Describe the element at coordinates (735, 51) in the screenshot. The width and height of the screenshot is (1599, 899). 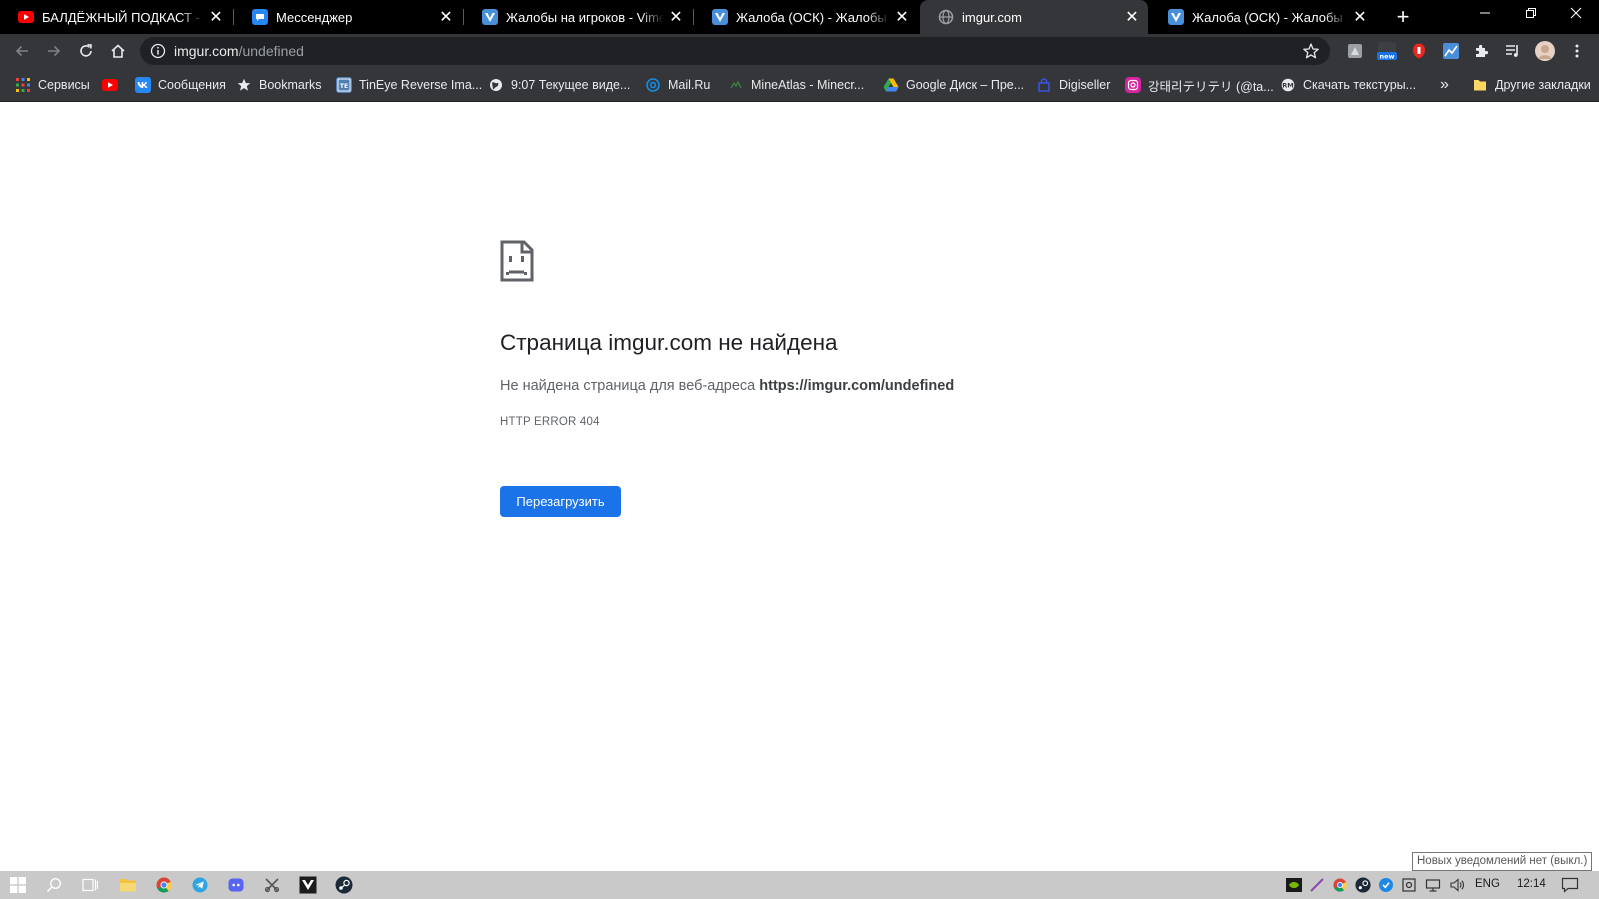
I see `address-bar: imgur.com/undefined` at that location.